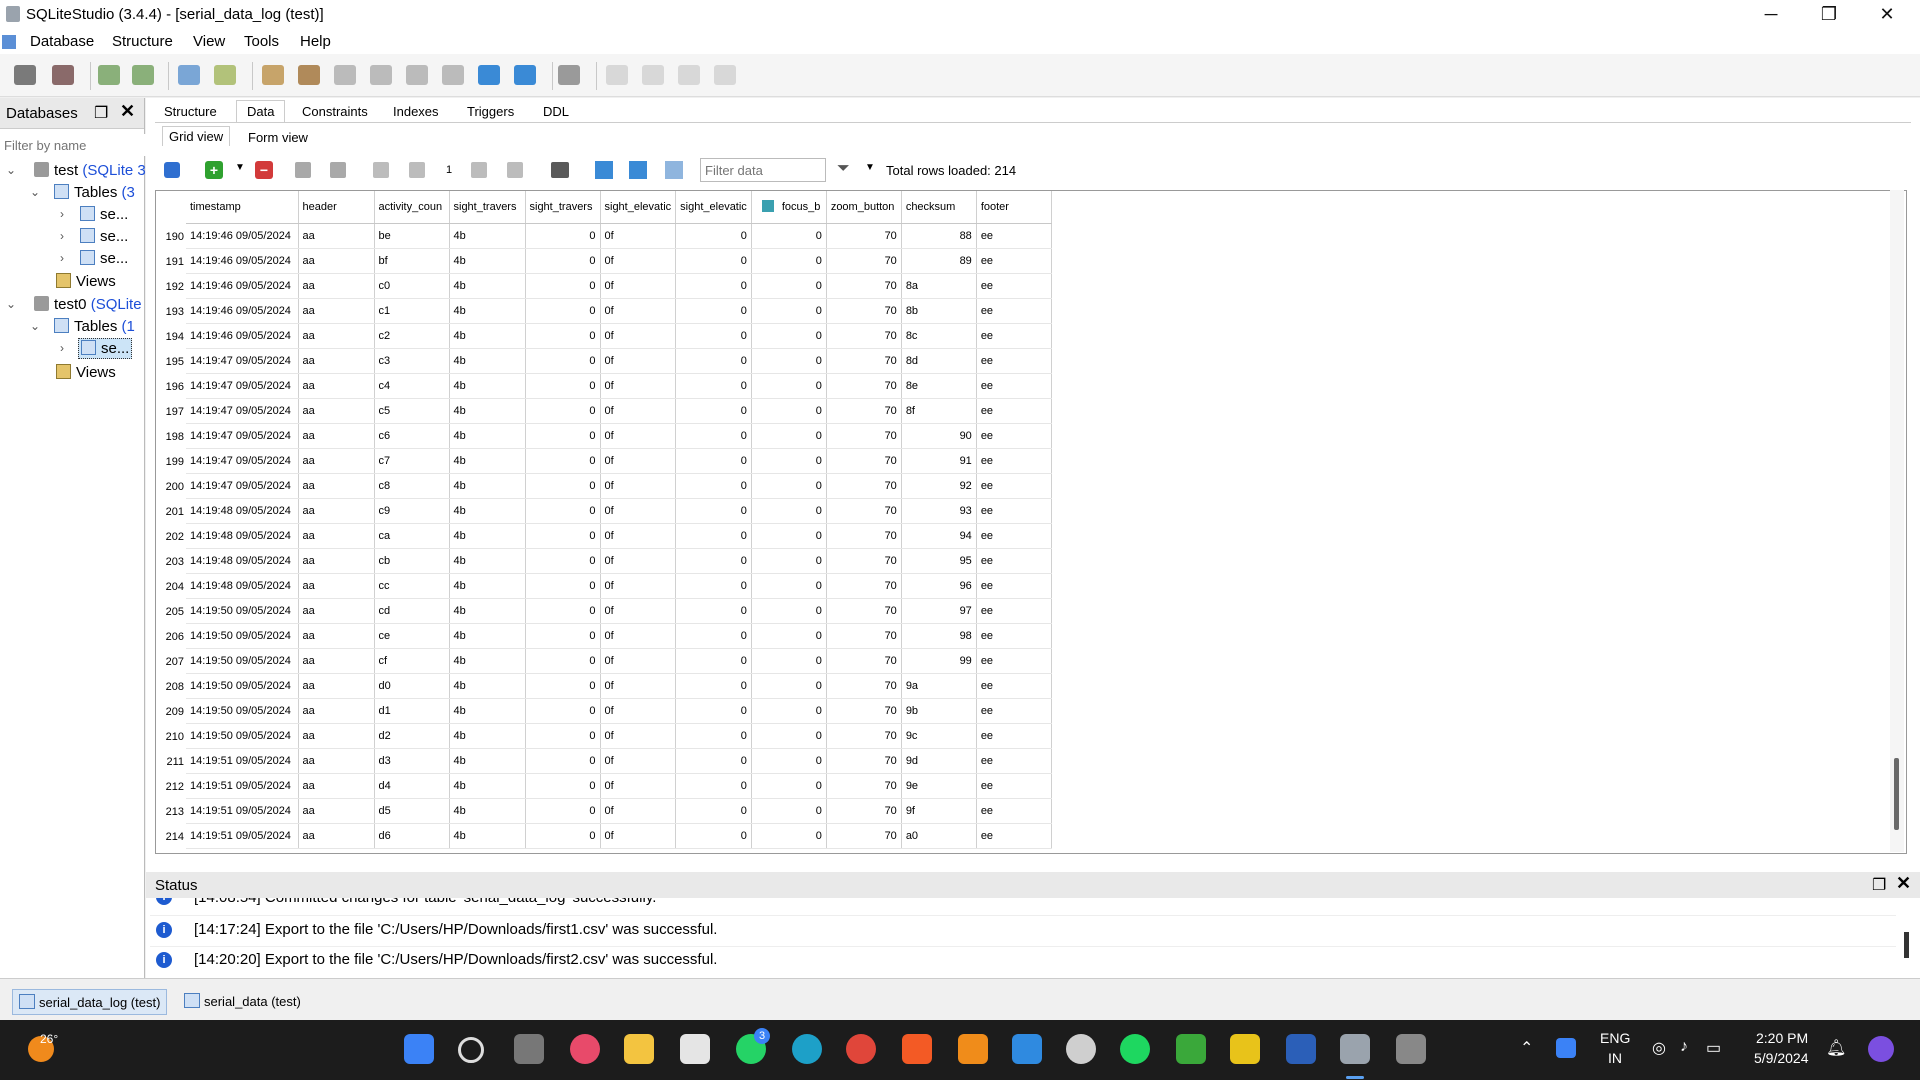 The image size is (1920, 1080). Describe the element at coordinates (1897, 521) in the screenshot. I see `grid-vertical-scrollbar` at that location.